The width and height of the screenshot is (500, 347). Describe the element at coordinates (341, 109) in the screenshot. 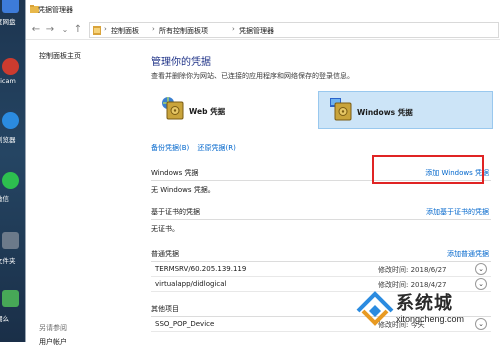

I see `windows-vault-icon` at that location.